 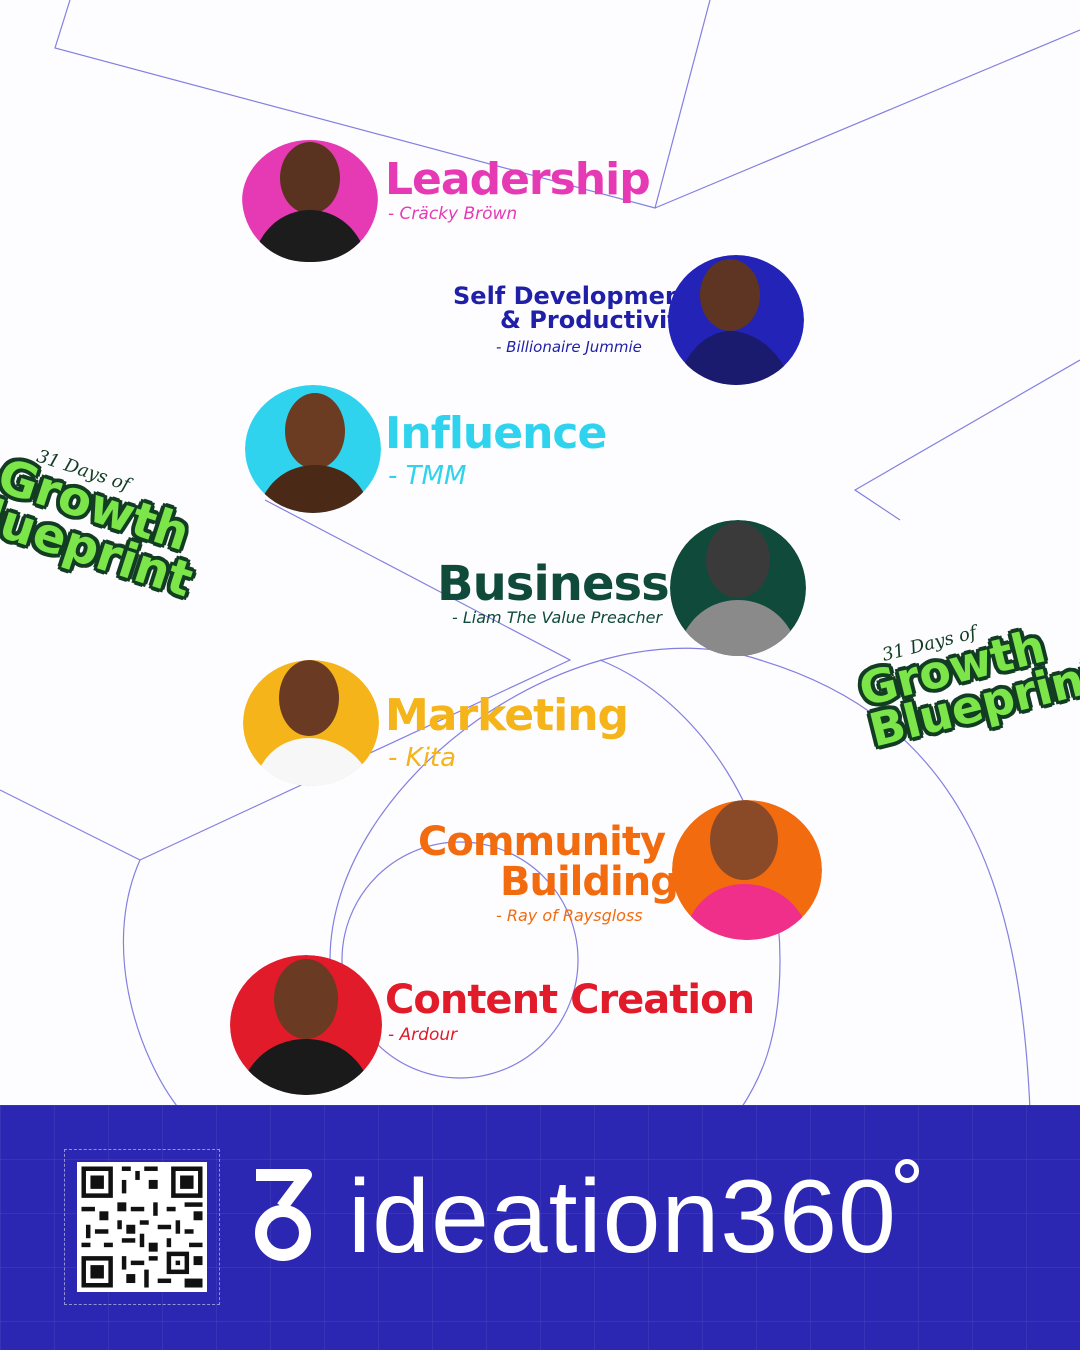 What do you see at coordinates (496, 433) in the screenshot?
I see `topic-influence: Influence` at bounding box center [496, 433].